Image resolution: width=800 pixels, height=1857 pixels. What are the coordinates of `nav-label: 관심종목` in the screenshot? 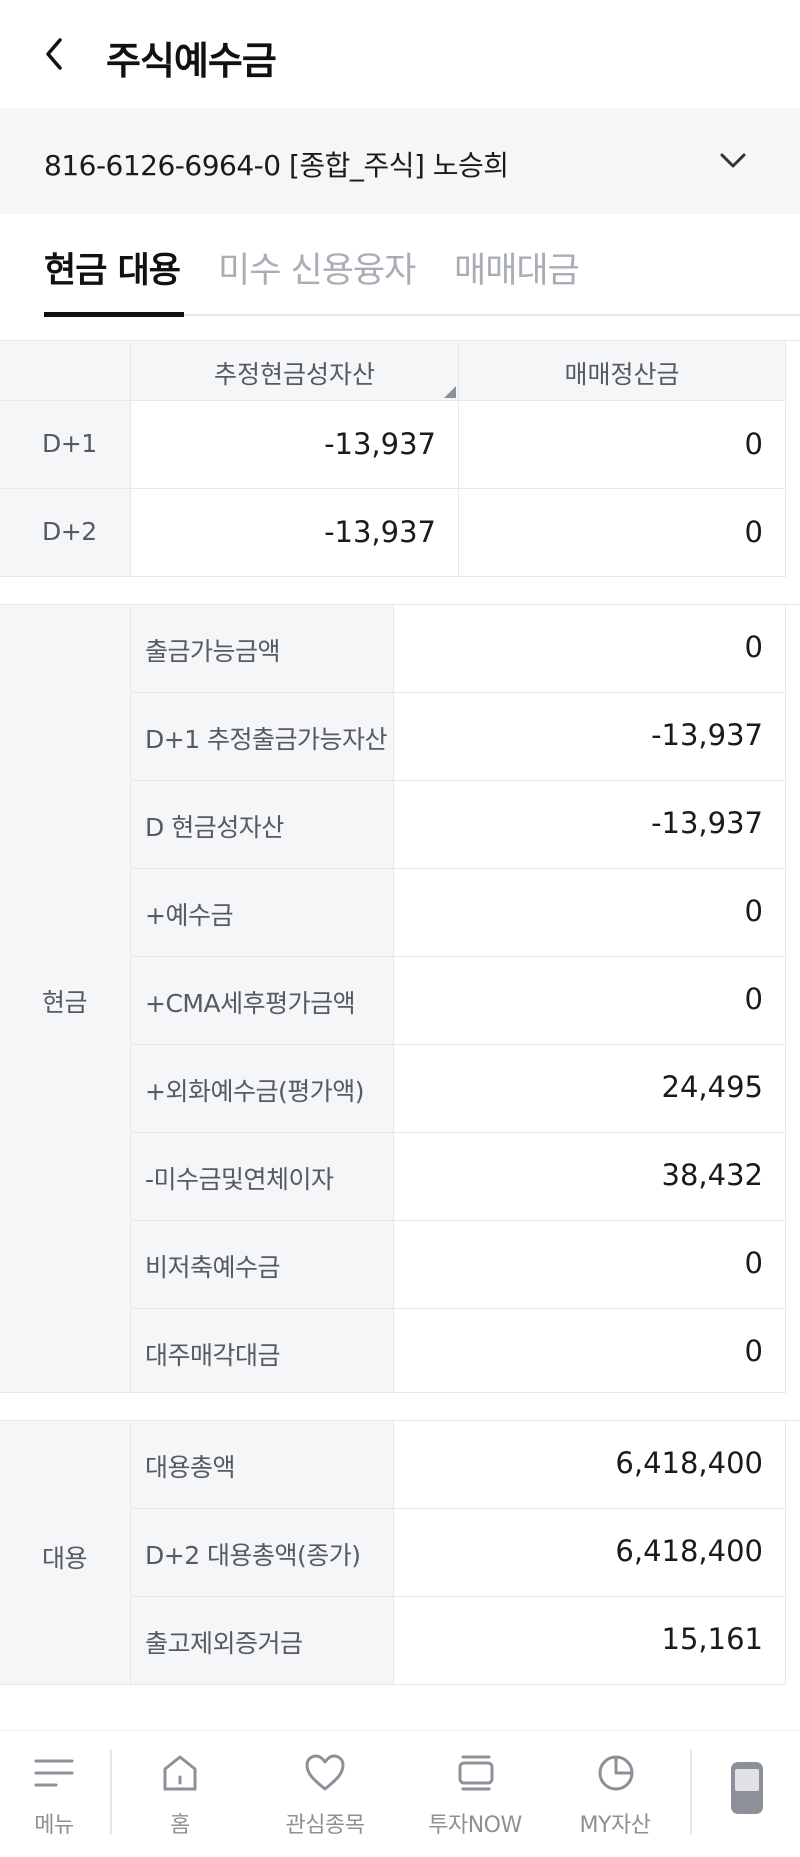 It's located at (325, 1825).